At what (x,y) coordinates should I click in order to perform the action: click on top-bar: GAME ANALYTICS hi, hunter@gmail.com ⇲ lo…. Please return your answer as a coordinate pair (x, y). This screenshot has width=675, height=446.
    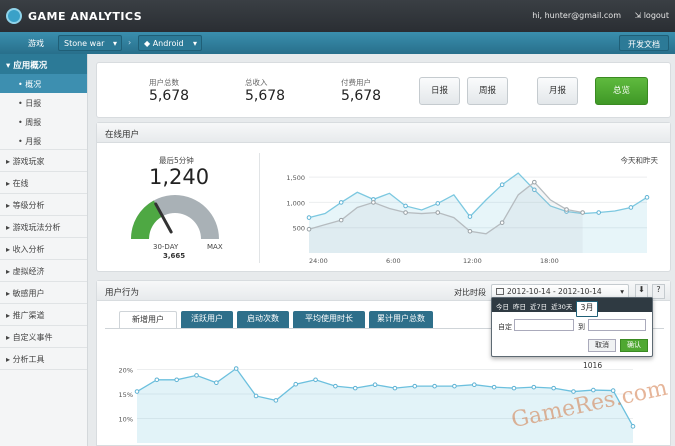
    Looking at the image, I should click on (337, 16).